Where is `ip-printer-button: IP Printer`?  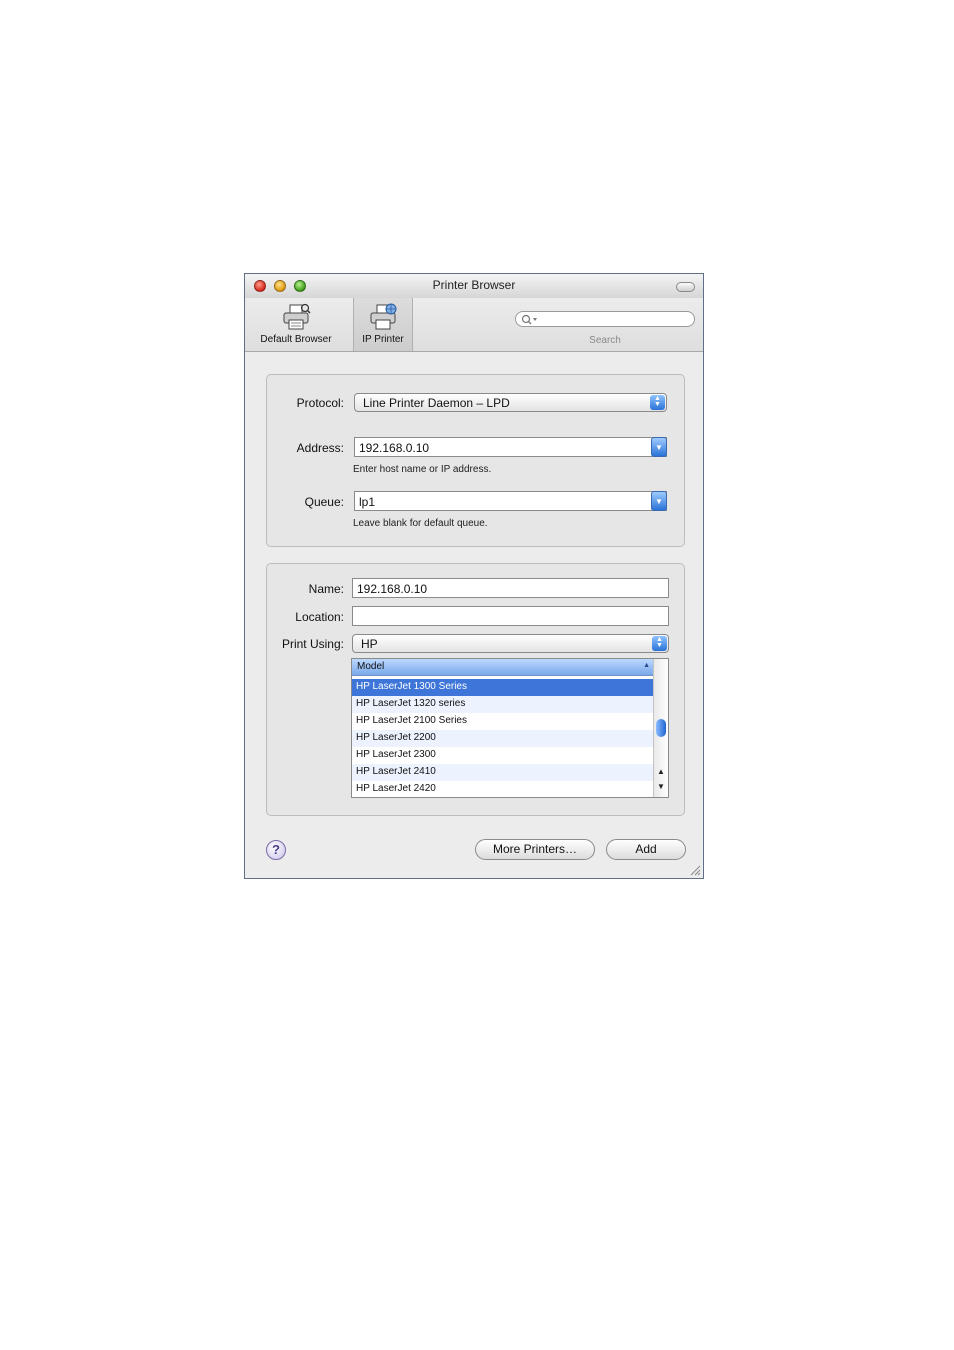 ip-printer-button: IP Printer is located at coordinates (383, 324).